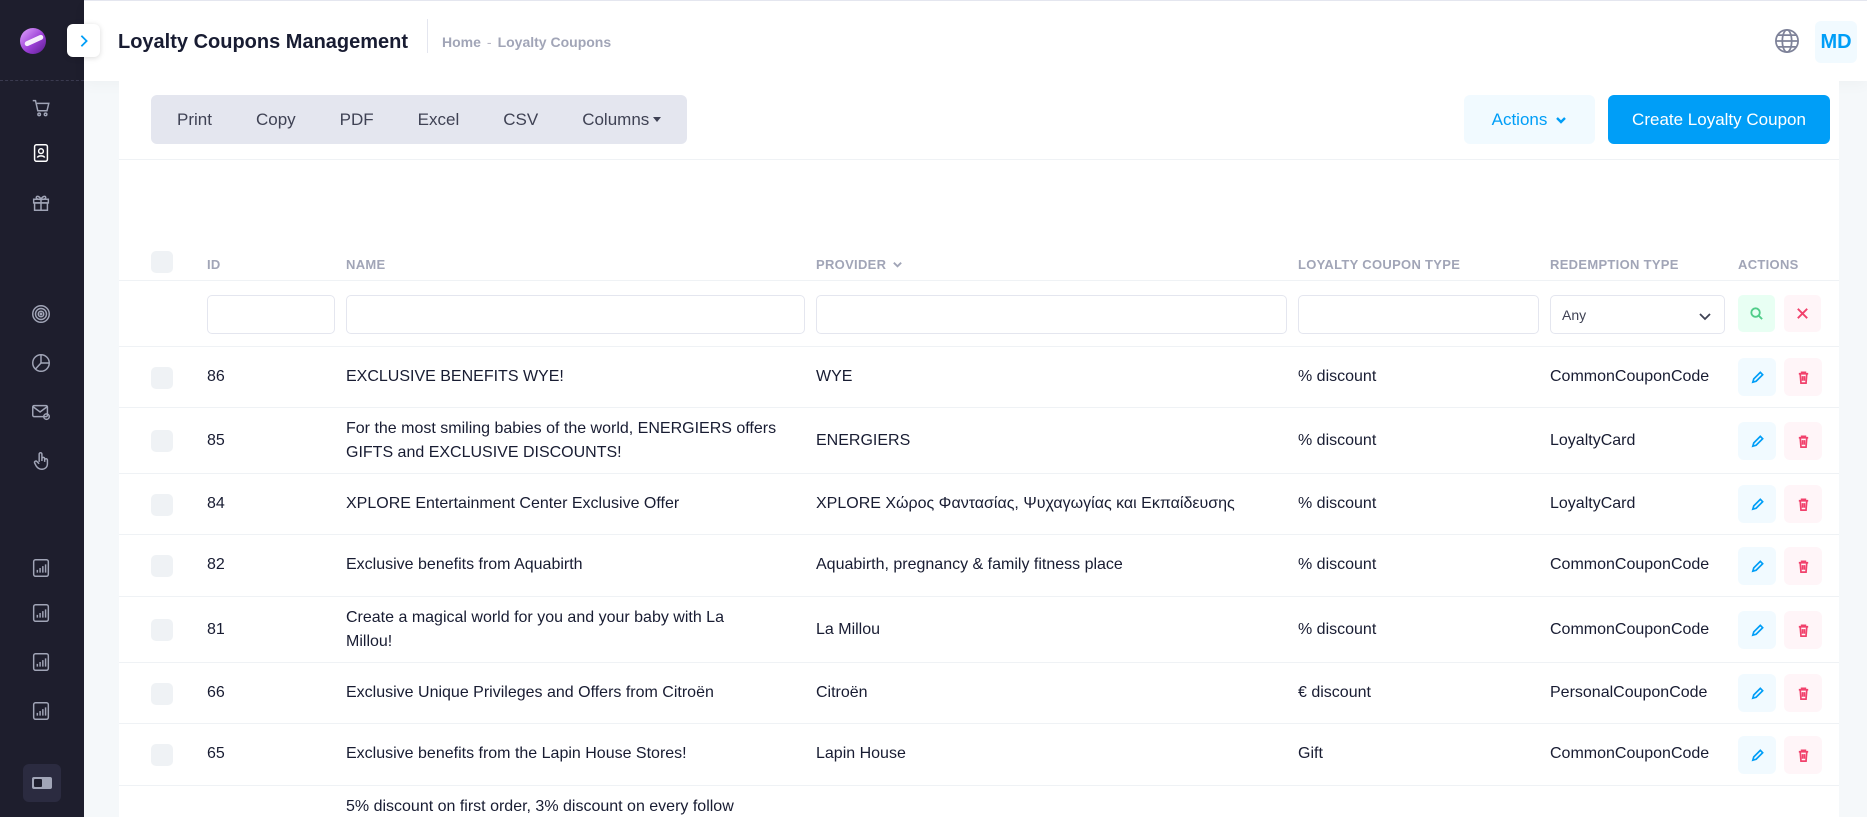 This screenshot has height=817, width=1867. What do you see at coordinates (575, 314) in the screenshot?
I see `filter-name-input` at bounding box center [575, 314].